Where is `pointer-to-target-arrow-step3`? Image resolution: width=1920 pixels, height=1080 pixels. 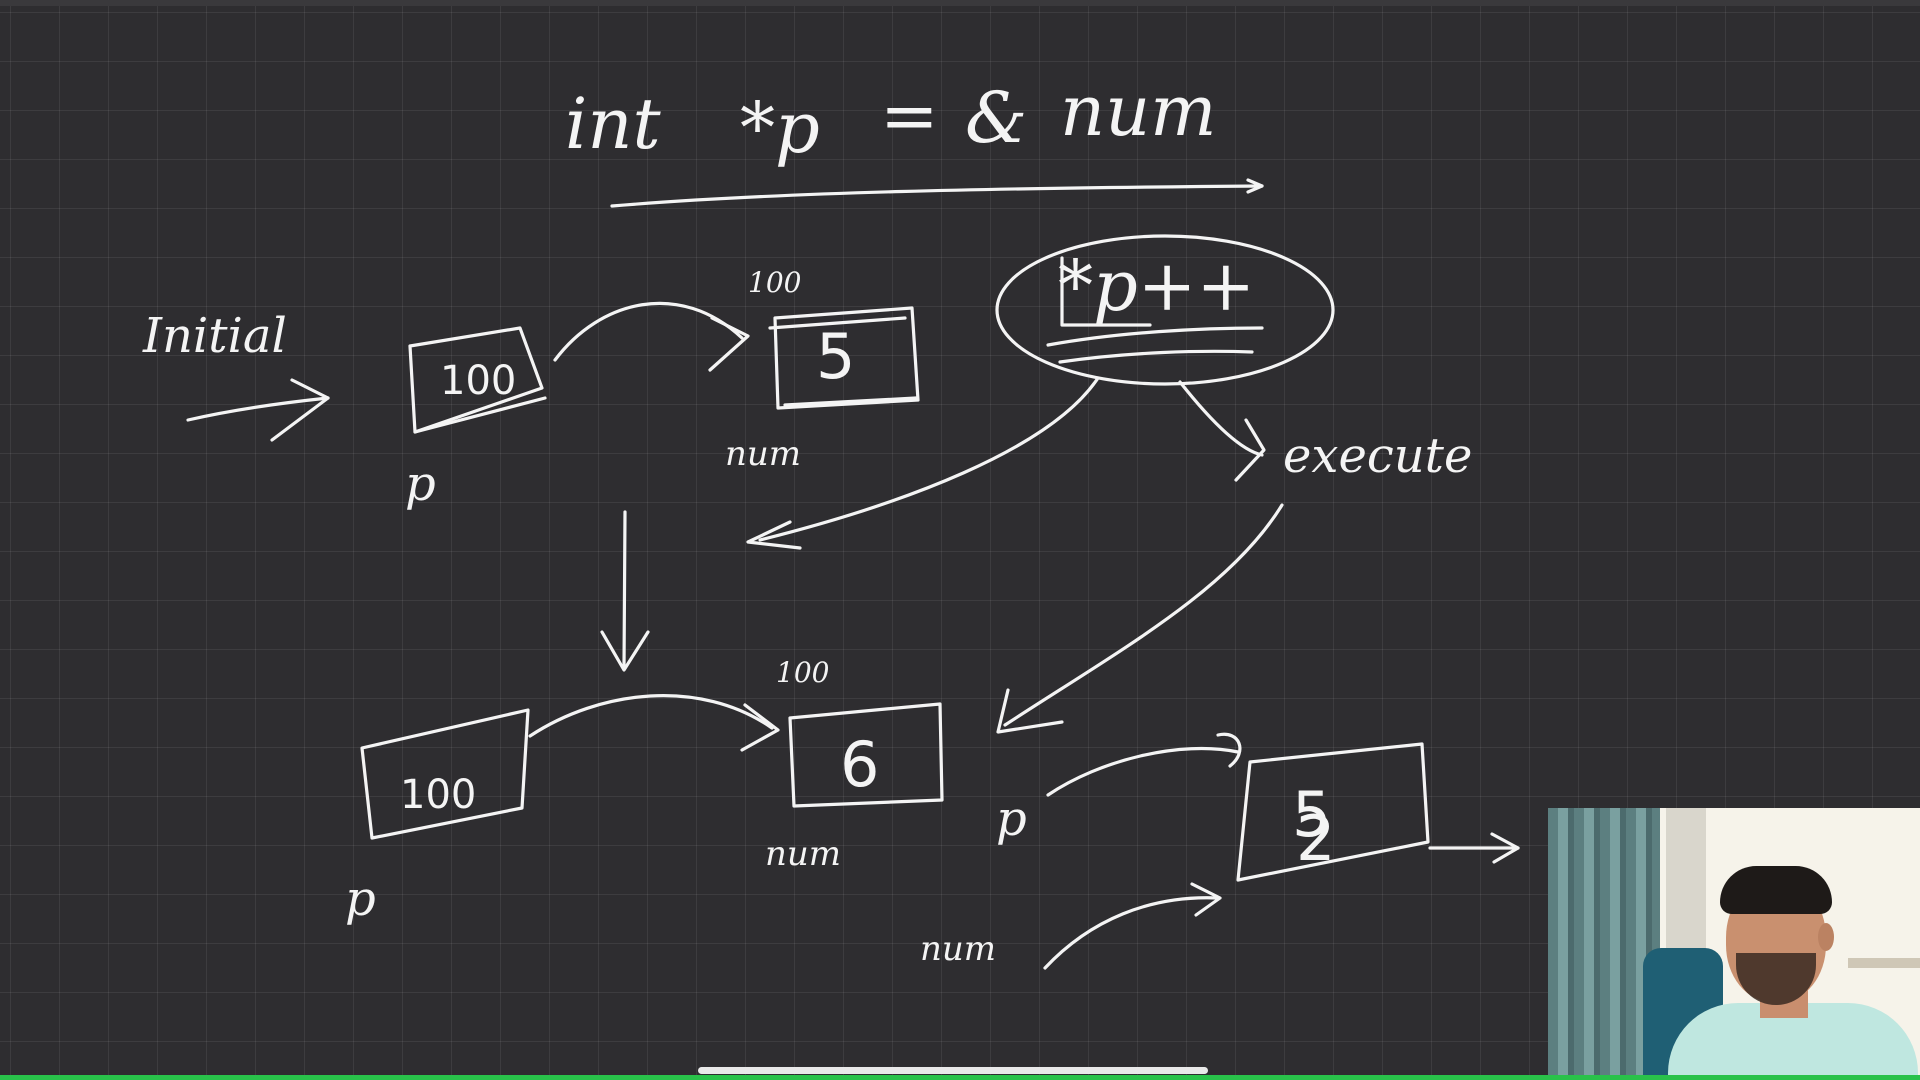
pointer-to-target-arrow-step3 is located at coordinates (1143, 771).